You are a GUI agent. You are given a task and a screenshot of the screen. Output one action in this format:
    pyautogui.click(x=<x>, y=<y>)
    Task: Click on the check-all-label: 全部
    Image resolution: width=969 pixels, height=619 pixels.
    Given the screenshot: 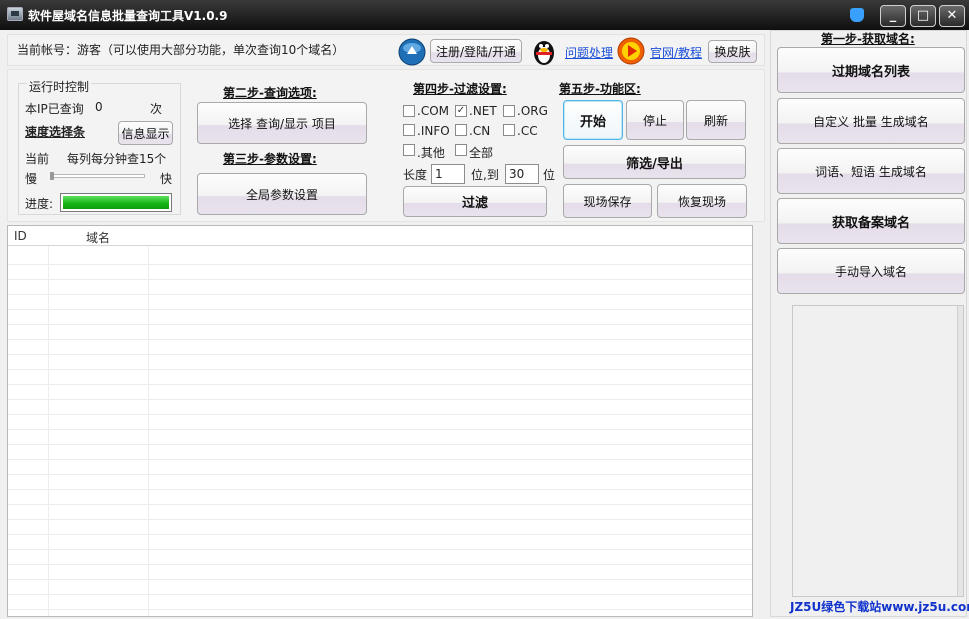 What is the action you would take?
    pyautogui.click(x=481, y=153)
    